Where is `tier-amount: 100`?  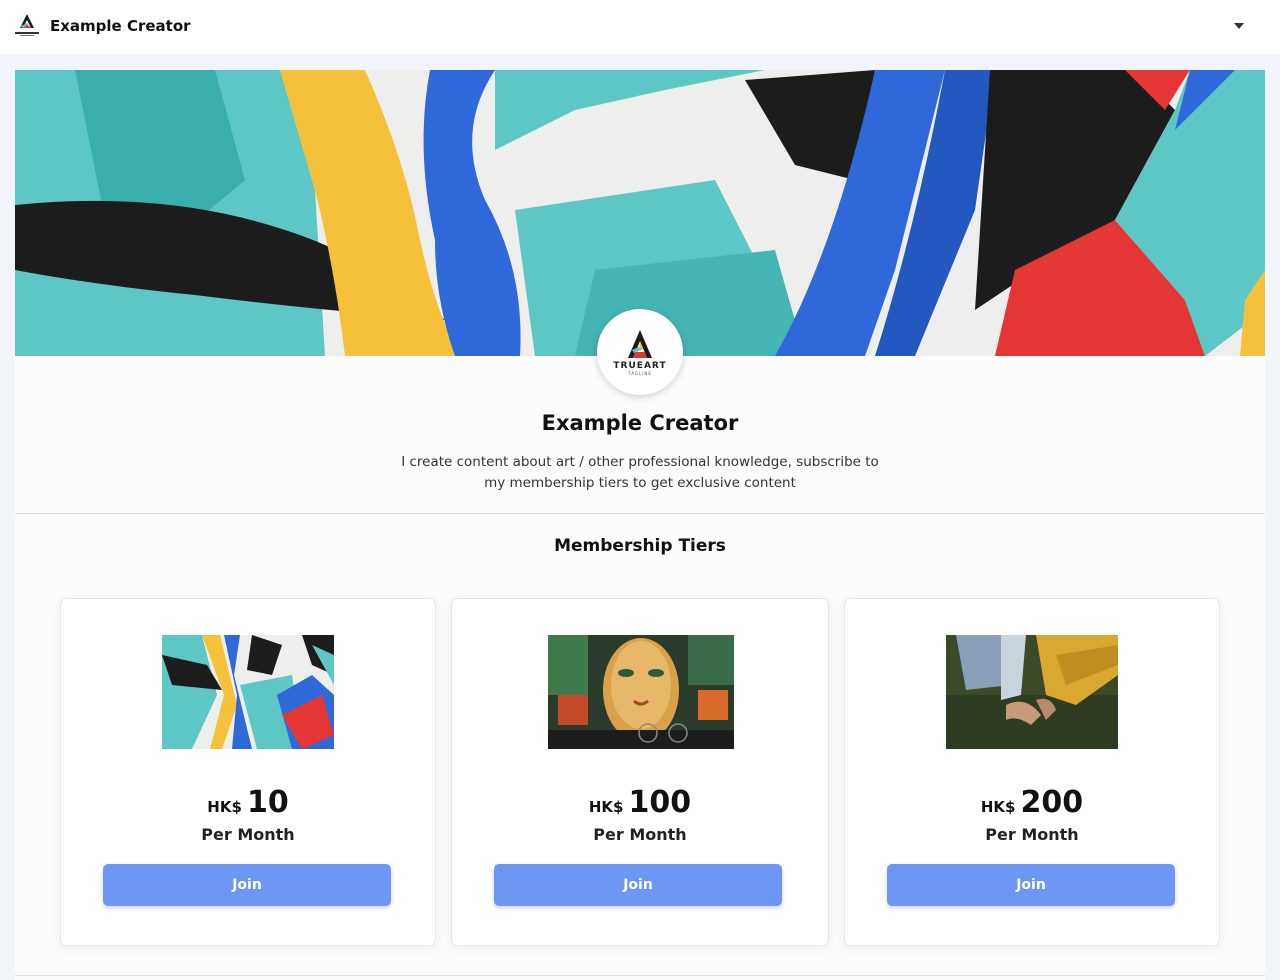 tier-amount: 100 is located at coordinates (660, 802).